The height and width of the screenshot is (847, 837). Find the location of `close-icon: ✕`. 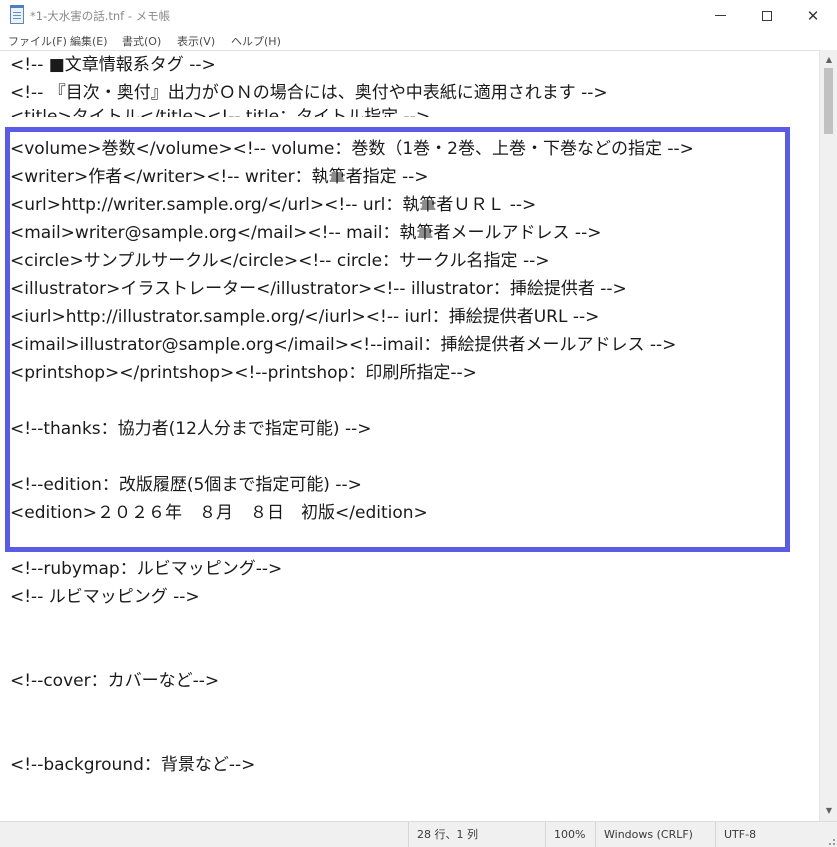

close-icon: ✕ is located at coordinates (813, 15).